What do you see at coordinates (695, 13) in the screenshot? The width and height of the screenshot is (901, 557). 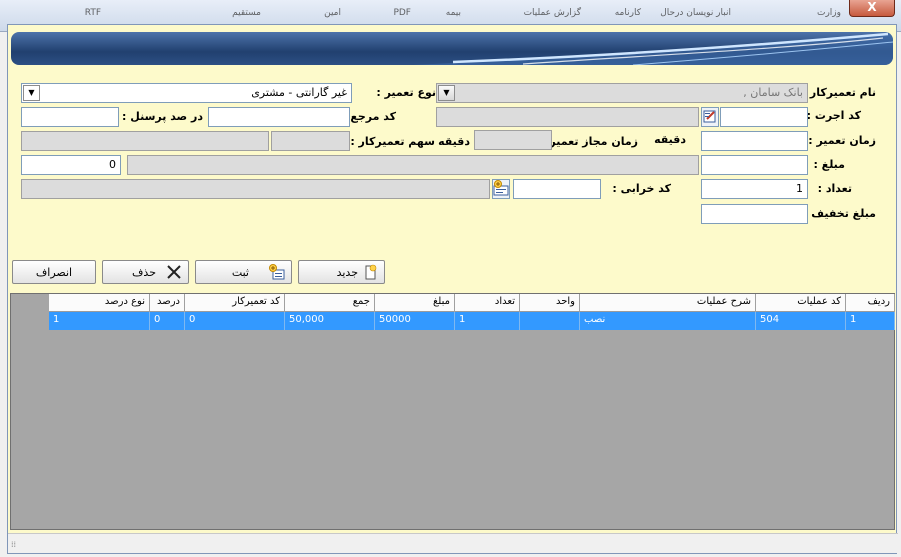 I see `taskbar-item: انبار نویسان درحال` at bounding box center [695, 13].